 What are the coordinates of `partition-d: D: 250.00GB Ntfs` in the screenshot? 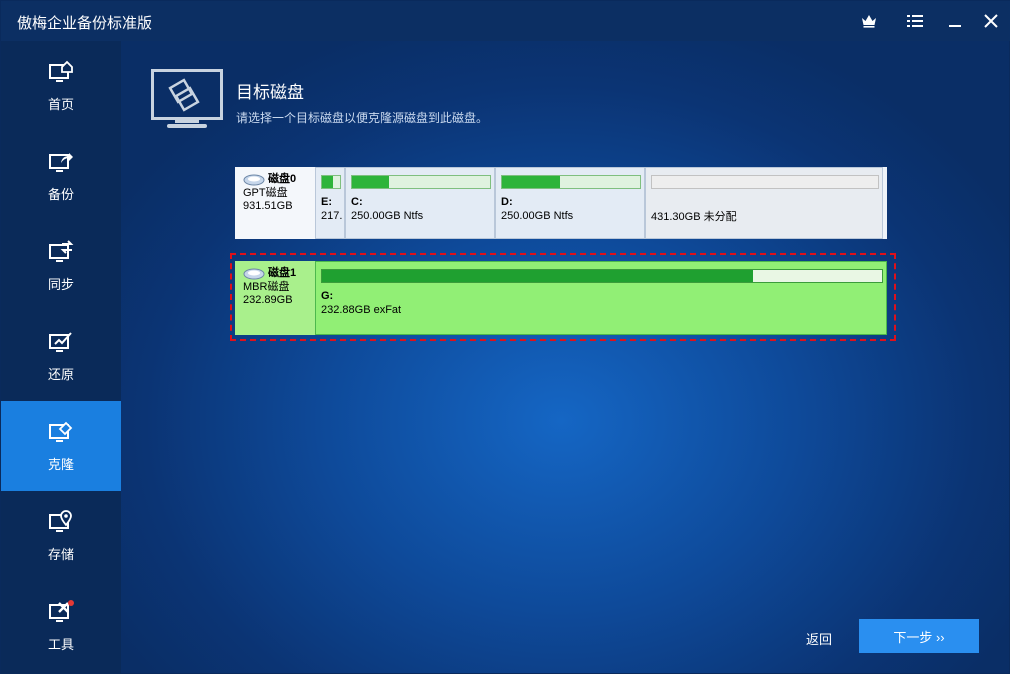 It's located at (570, 203).